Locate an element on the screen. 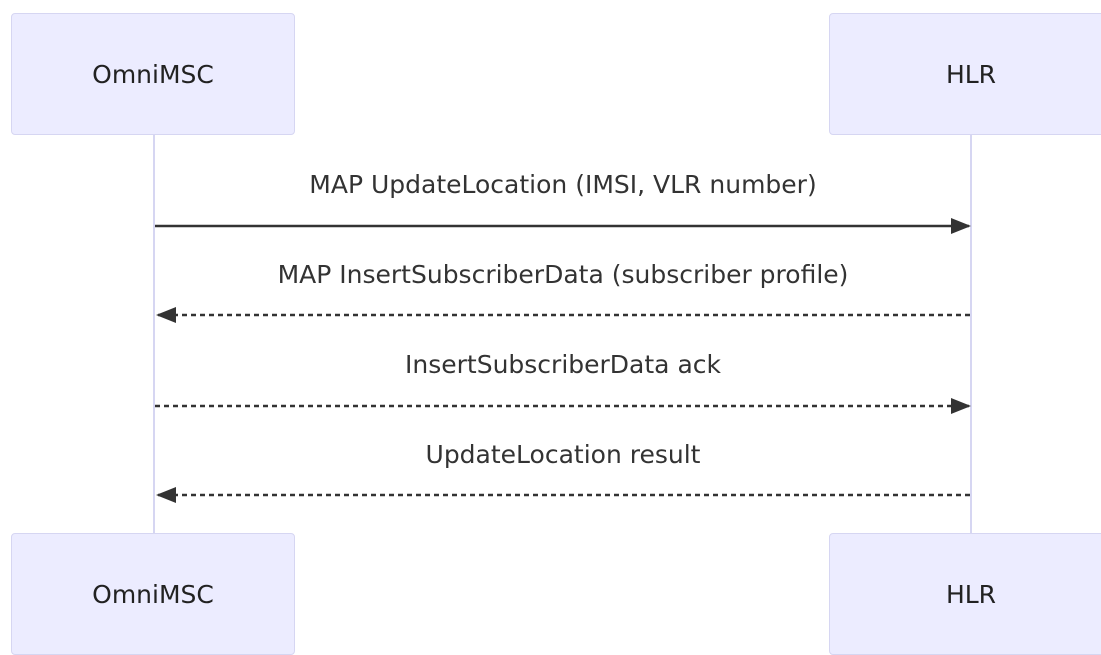 The width and height of the screenshot is (1101, 655). message-4-label: UpdateLocation result is located at coordinates (563, 454).